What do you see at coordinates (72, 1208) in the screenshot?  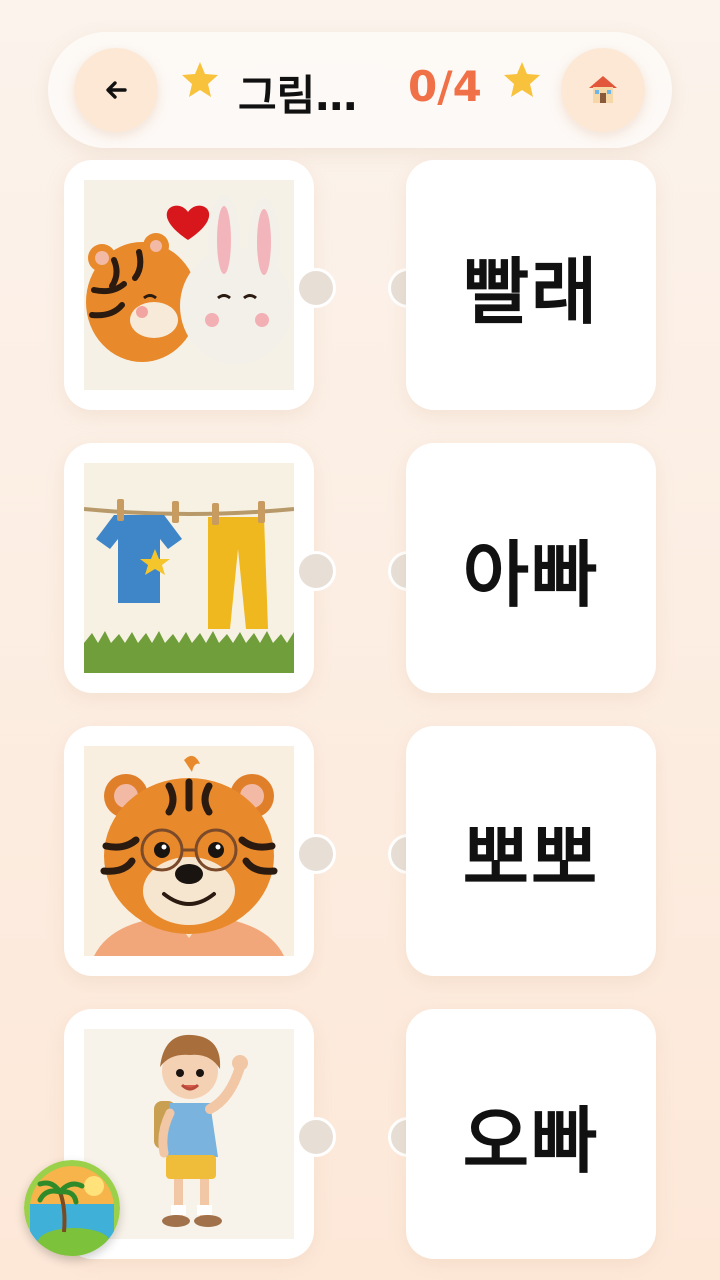 I see `island-logo-icon` at bounding box center [72, 1208].